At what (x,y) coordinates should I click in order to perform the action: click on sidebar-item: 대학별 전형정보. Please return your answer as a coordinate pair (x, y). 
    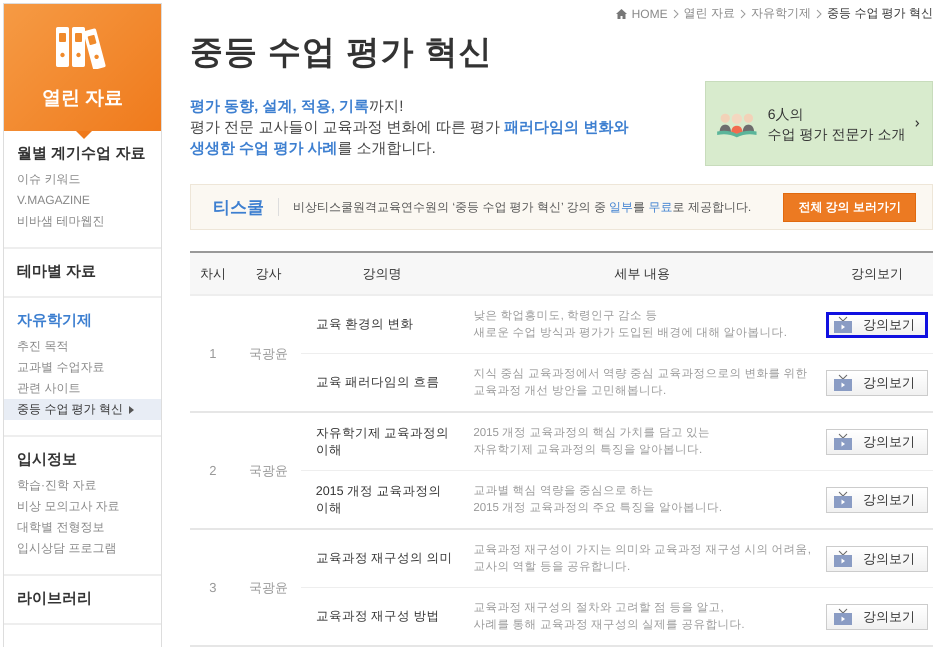
    Looking at the image, I should click on (82, 527).